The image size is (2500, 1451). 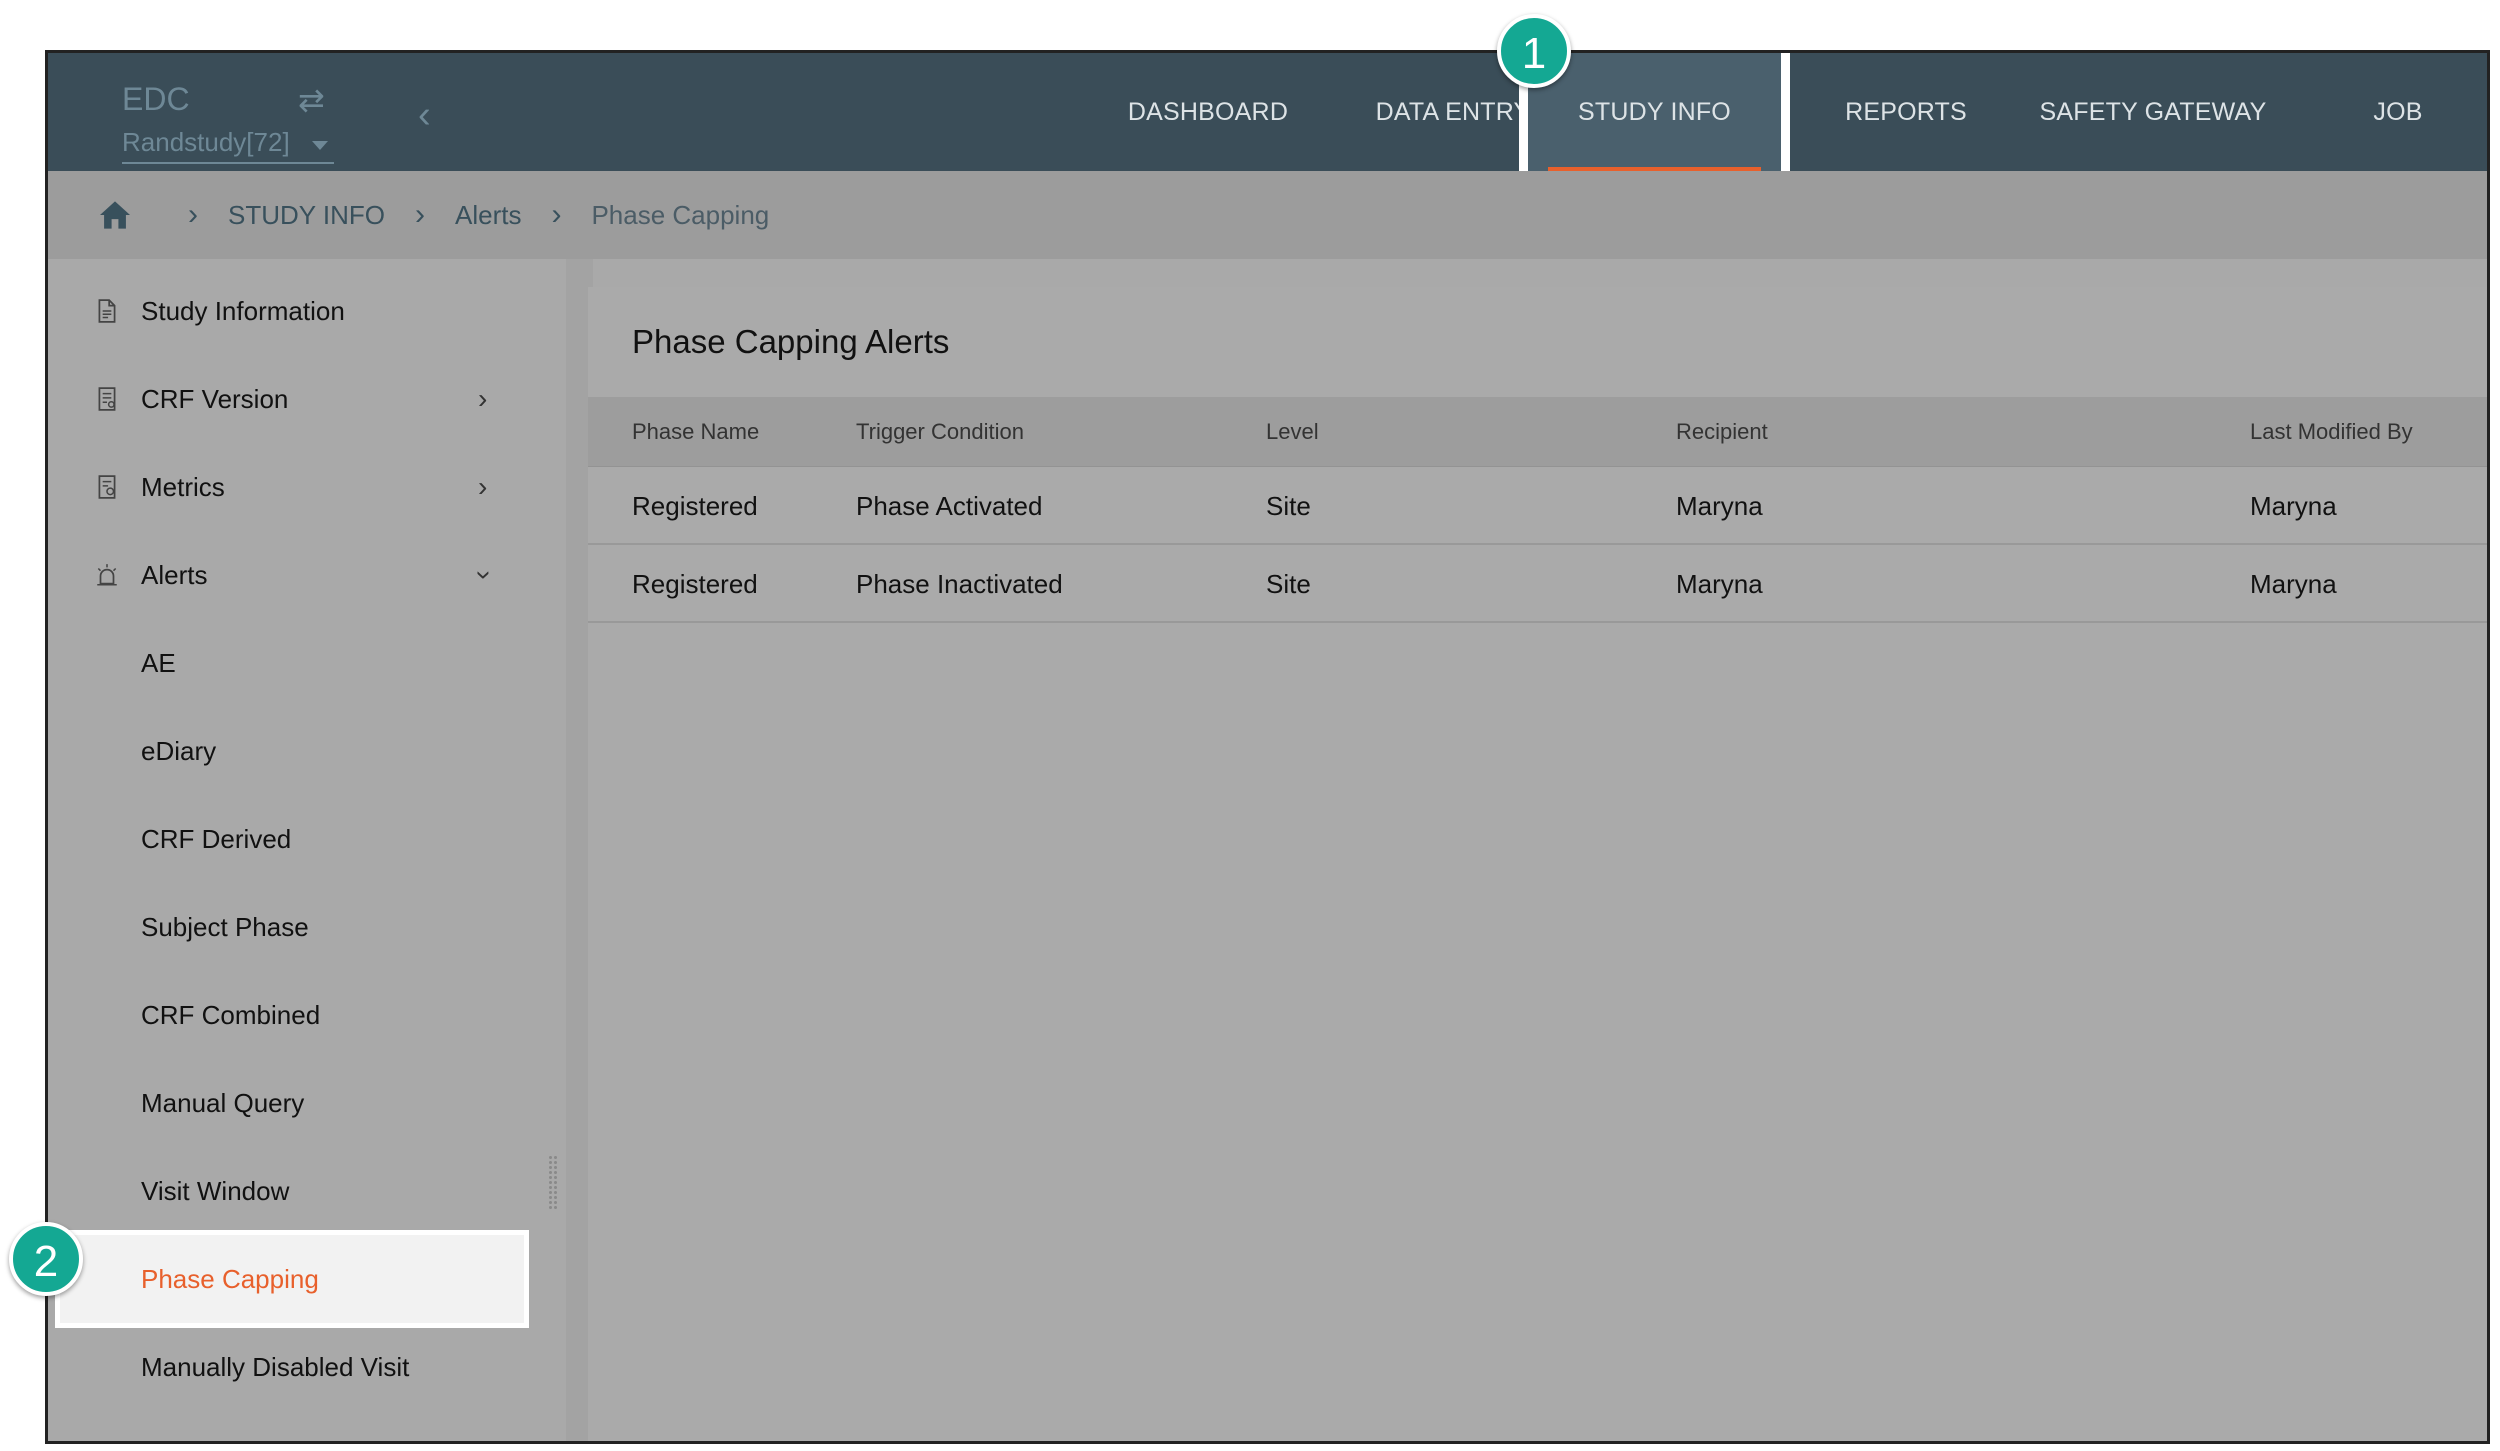 I want to click on nav-study-info-label: STUDY INFO, so click(x=1654, y=111).